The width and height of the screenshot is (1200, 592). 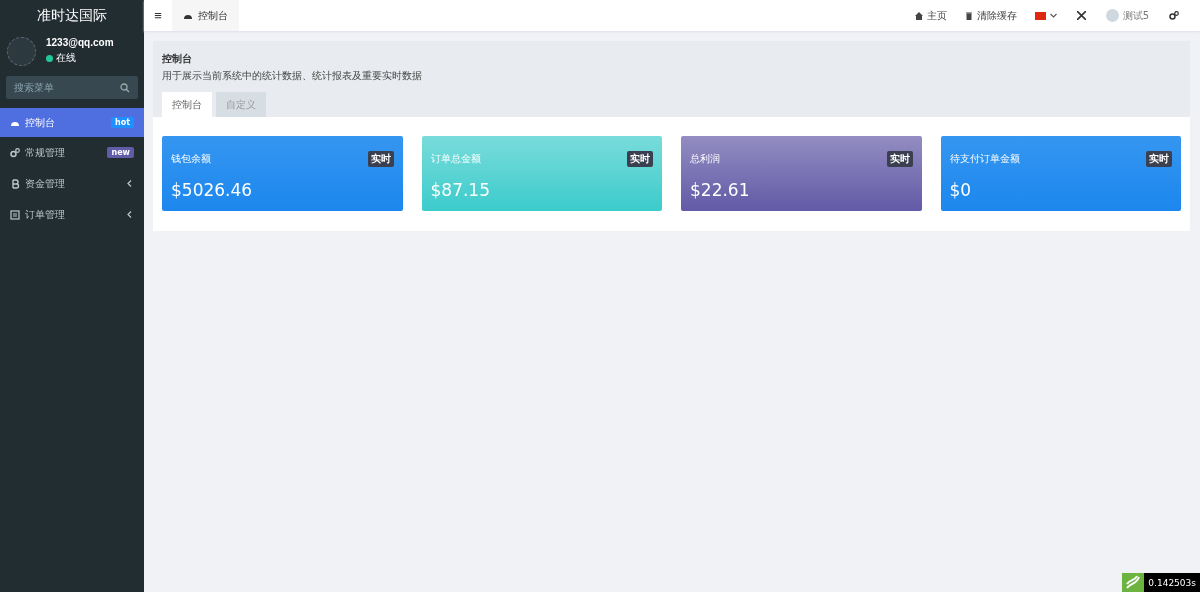 What do you see at coordinates (72, 152) in the screenshot?
I see `sidebar-item: 常规管理 new` at bounding box center [72, 152].